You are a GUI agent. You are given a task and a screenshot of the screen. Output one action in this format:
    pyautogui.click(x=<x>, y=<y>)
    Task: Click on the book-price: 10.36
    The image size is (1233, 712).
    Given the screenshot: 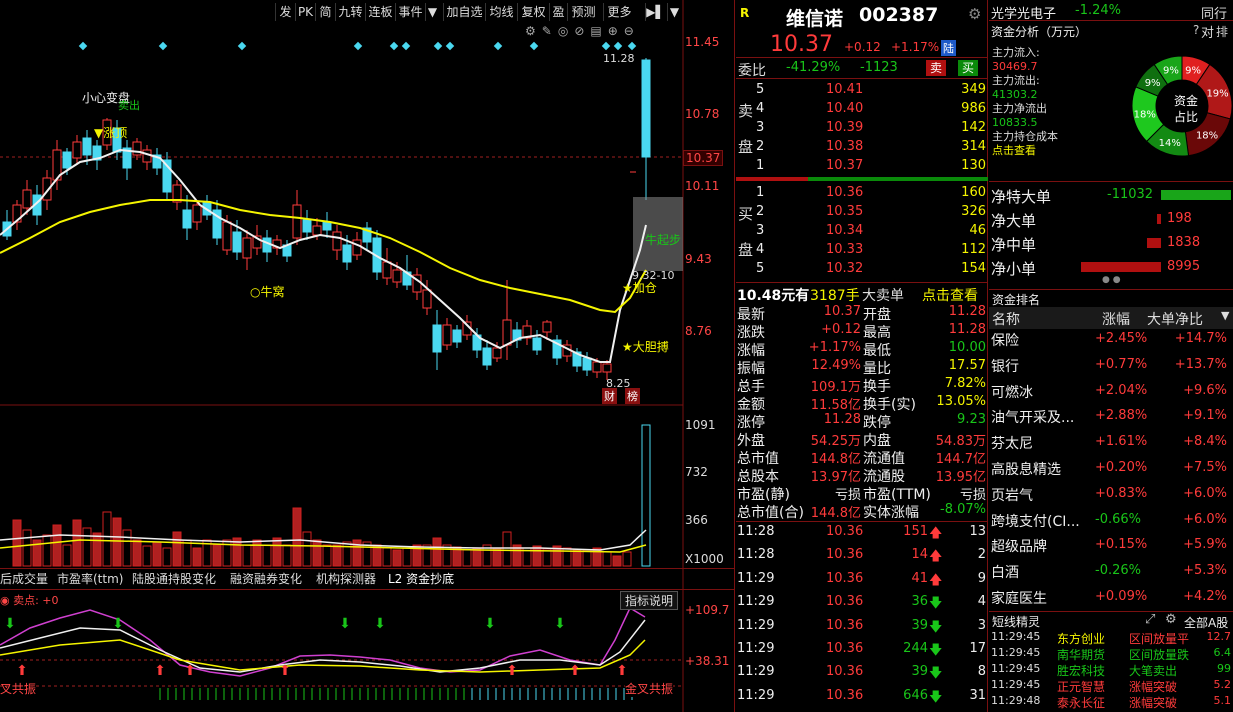 What is the action you would take?
    pyautogui.click(x=844, y=192)
    